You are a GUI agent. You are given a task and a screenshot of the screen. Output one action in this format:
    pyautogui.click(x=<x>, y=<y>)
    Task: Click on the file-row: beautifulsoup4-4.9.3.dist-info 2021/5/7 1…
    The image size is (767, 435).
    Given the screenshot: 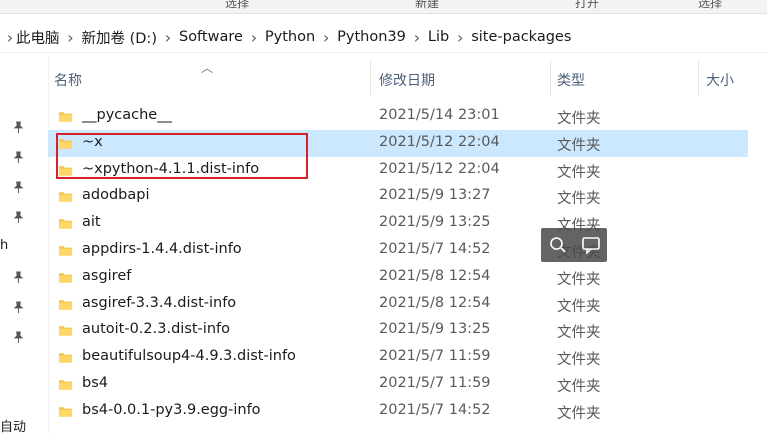 What is the action you would take?
    pyautogui.click(x=398, y=357)
    